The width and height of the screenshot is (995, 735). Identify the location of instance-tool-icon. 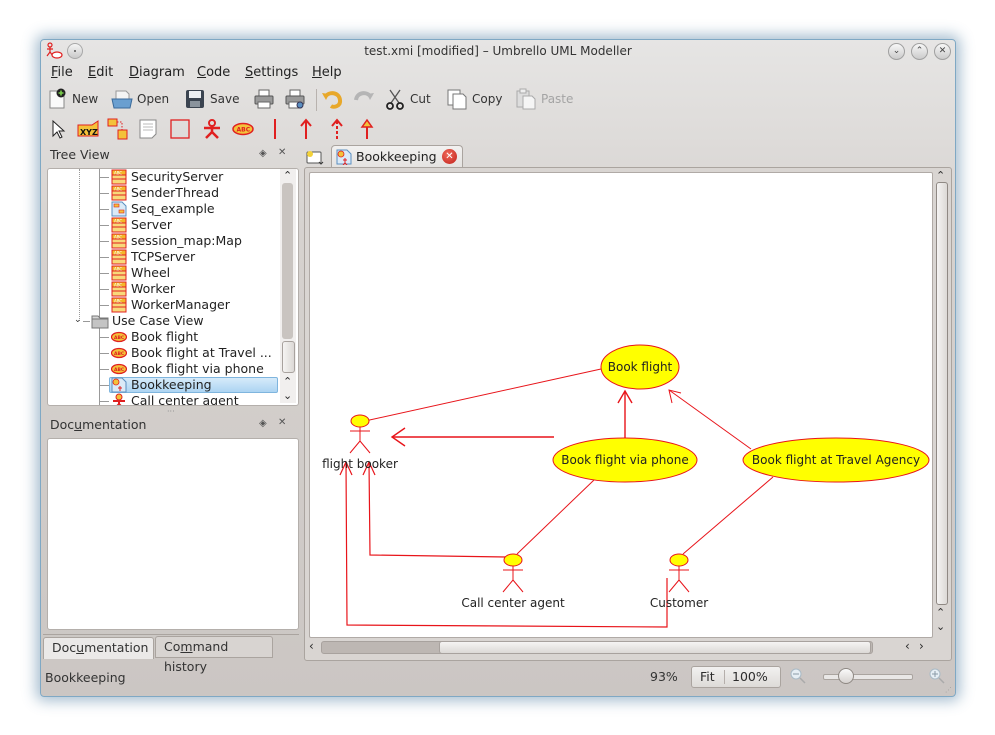
(118, 129).